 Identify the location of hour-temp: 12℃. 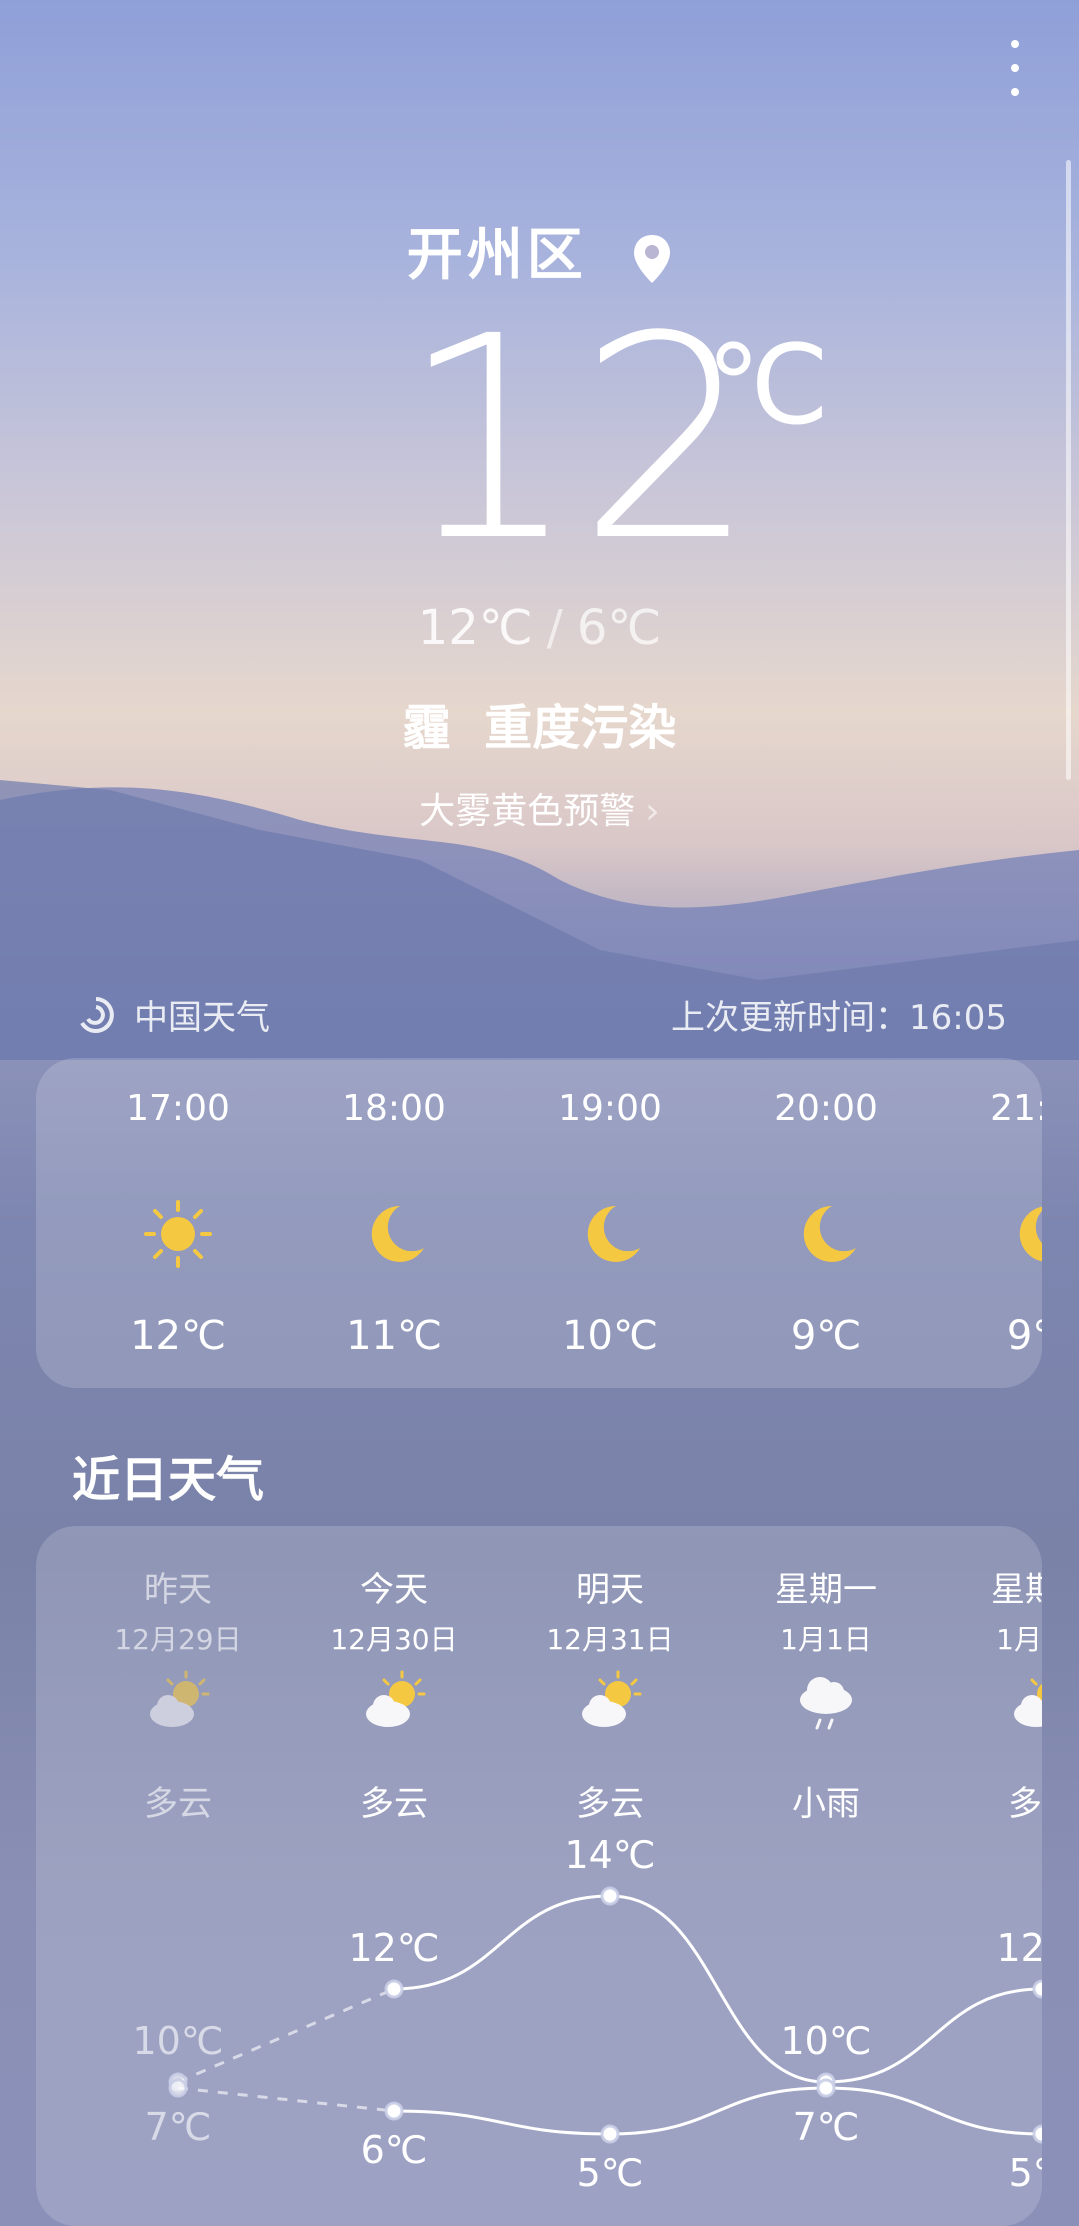
(178, 1336).